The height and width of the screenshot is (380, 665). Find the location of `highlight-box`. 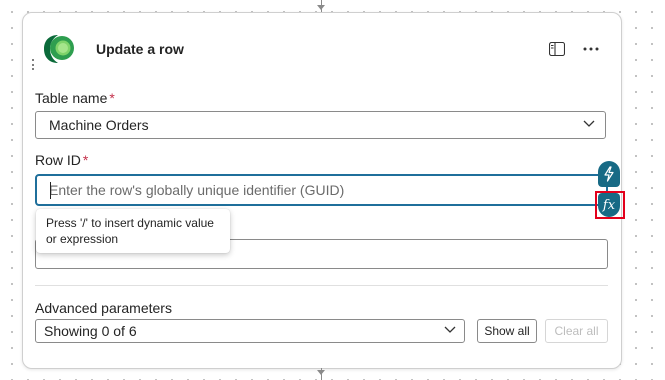

highlight-box is located at coordinates (610, 205).